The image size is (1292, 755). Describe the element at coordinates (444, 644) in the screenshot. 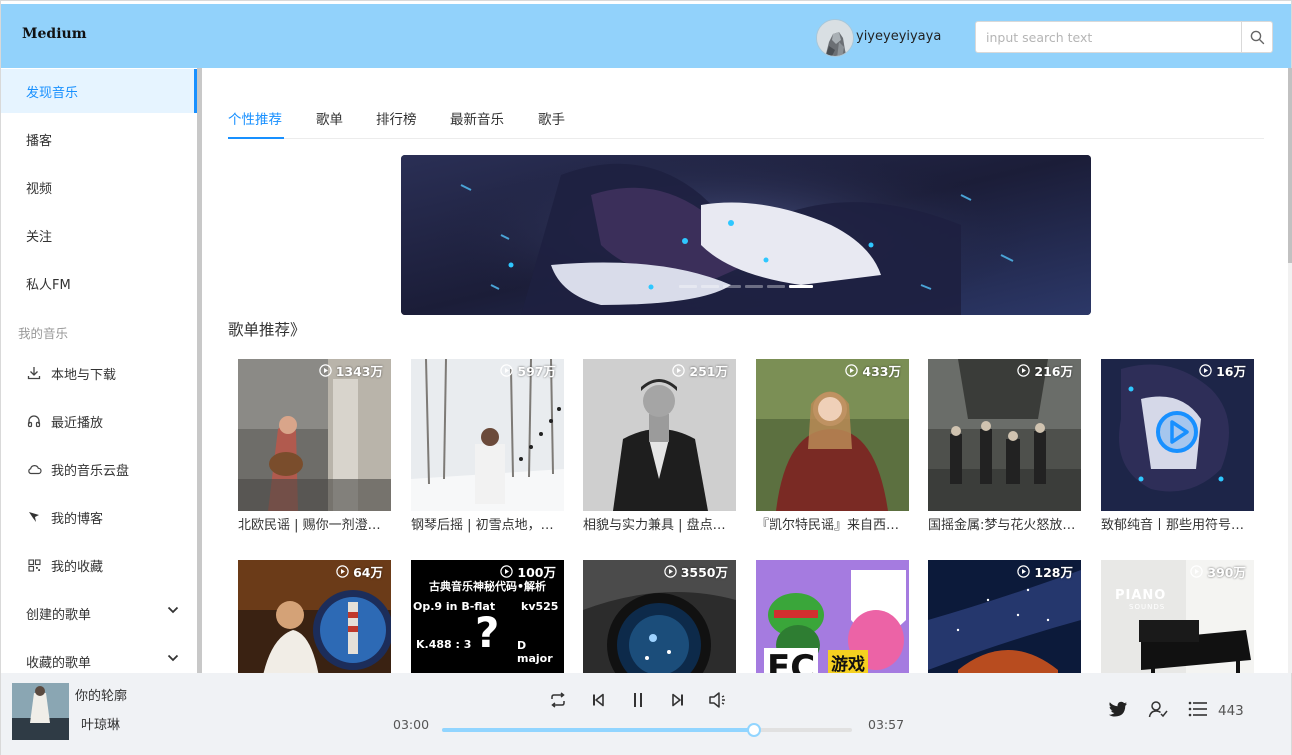

I see `cover-text: K.488 : 3` at that location.